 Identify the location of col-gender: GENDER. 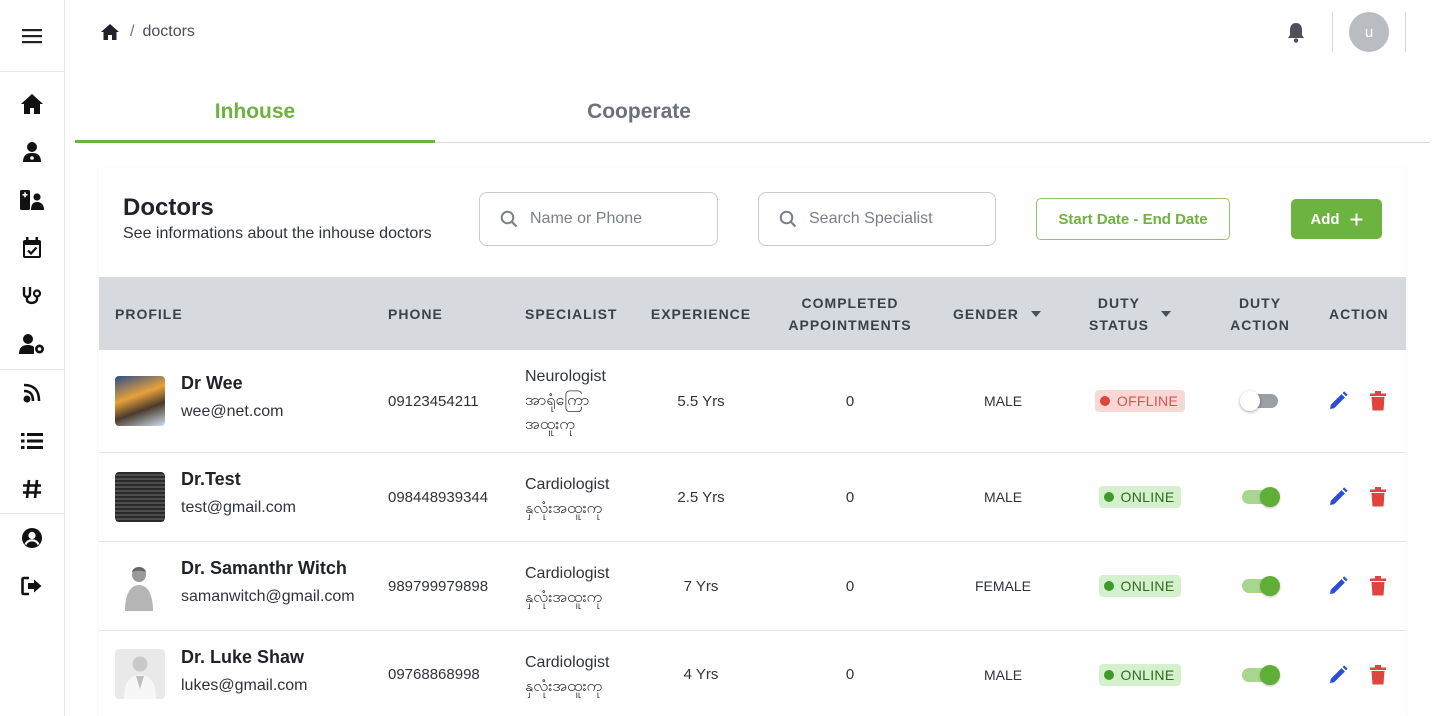
(986, 313).